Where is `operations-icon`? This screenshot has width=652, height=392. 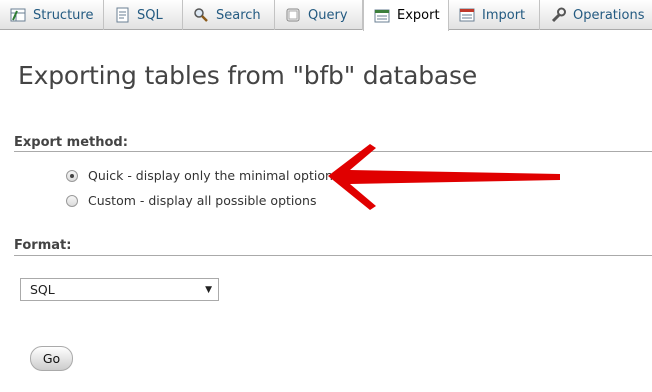 operations-icon is located at coordinates (558, 15).